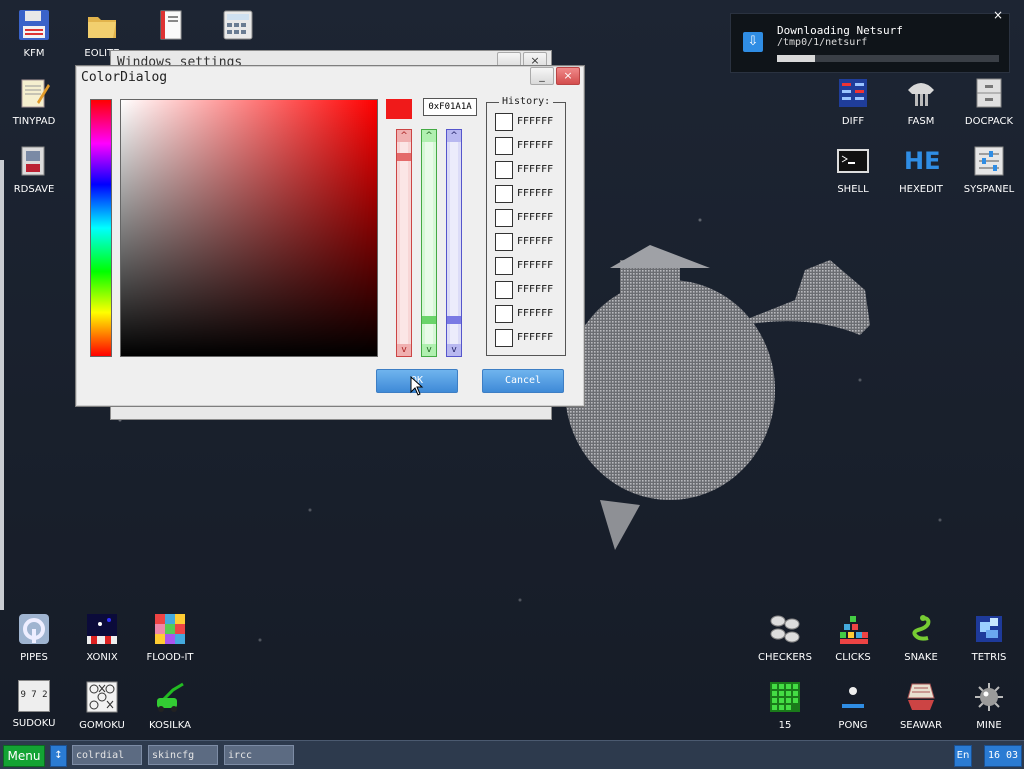 This screenshot has height=769, width=1024. Describe the element at coordinates (1003, 756) in the screenshot. I see `clock: 16 03` at that location.